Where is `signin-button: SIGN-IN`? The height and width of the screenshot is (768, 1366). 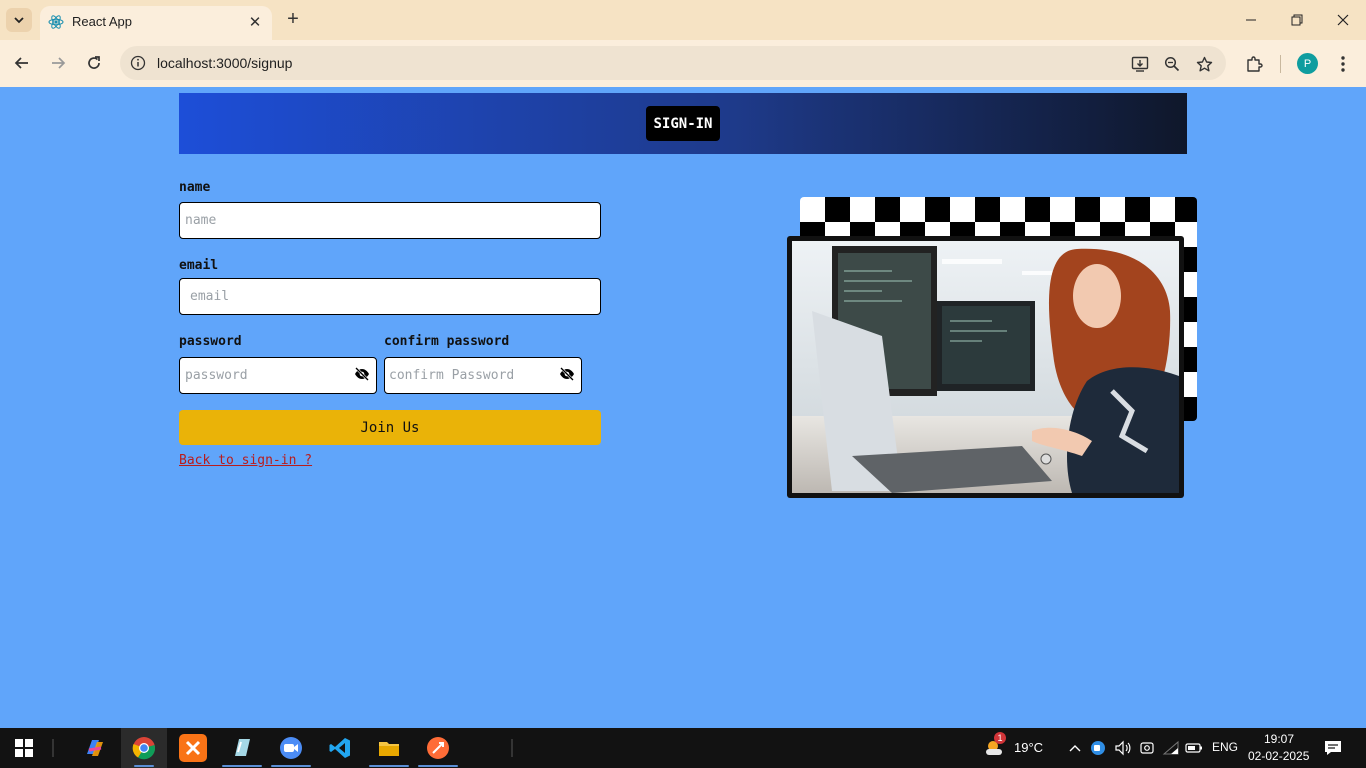
signin-button: SIGN-IN is located at coordinates (683, 123).